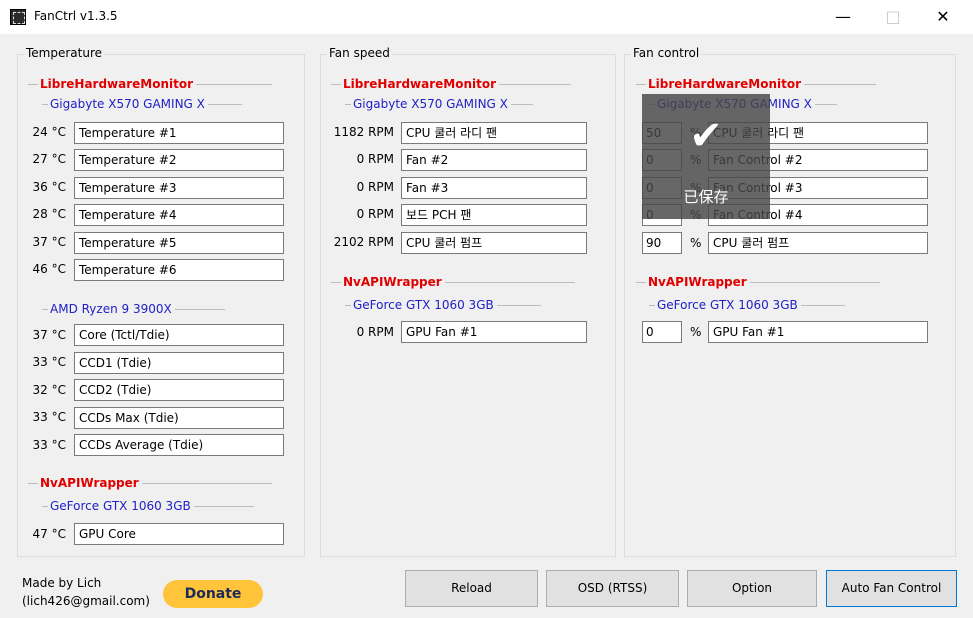 The image size is (973, 618). I want to click on fan-speed-provider-header: LibreHardwareMonitor, so click(451, 84).